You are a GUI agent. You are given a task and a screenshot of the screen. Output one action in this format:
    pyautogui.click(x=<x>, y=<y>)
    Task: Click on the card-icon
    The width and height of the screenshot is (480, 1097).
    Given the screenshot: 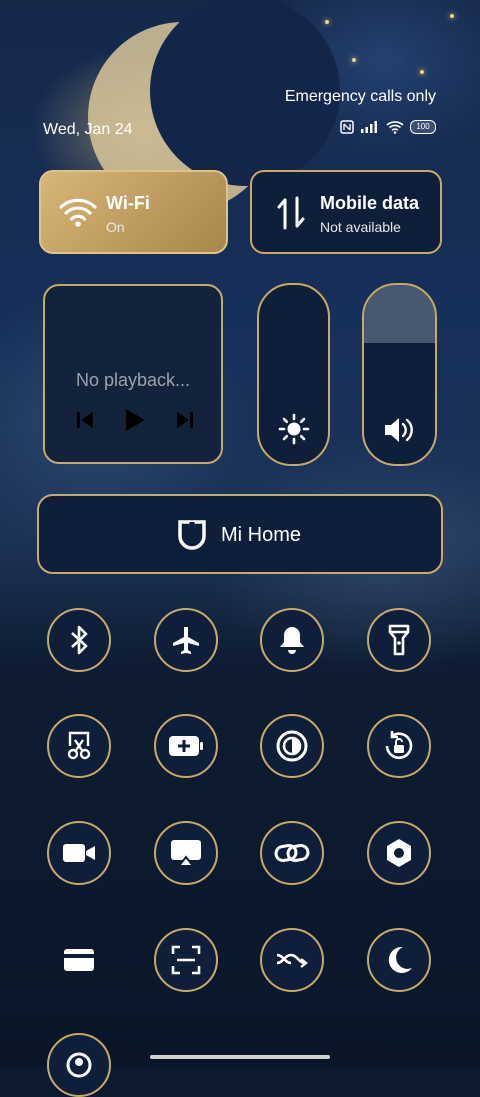 What is the action you would take?
    pyautogui.click(x=79, y=960)
    